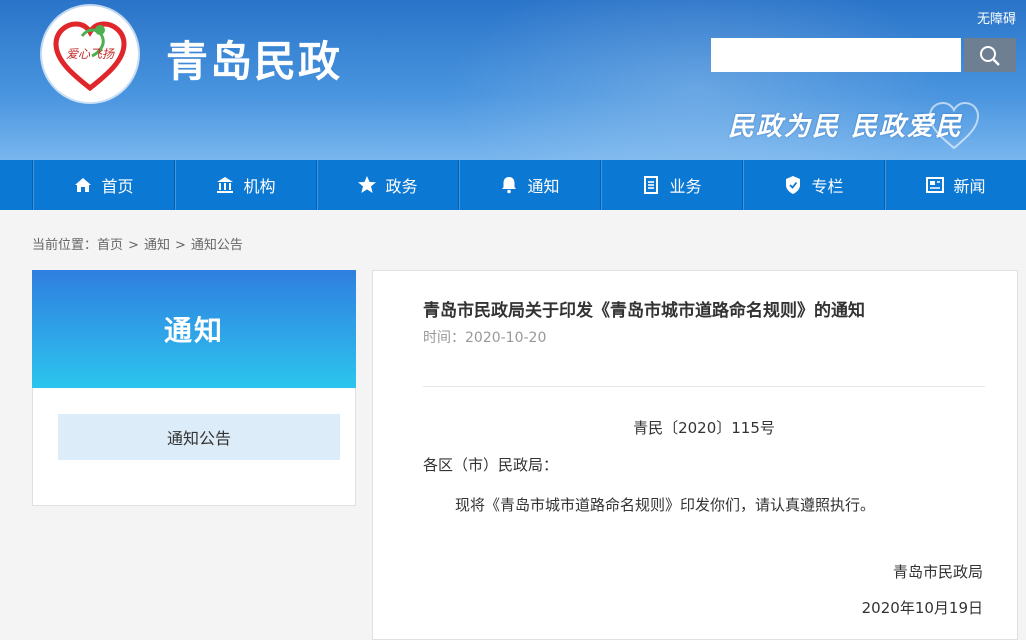 This screenshot has height=640, width=1026. What do you see at coordinates (217, 245) in the screenshot?
I see `breadcrumb-announcement: 通知公告` at bounding box center [217, 245].